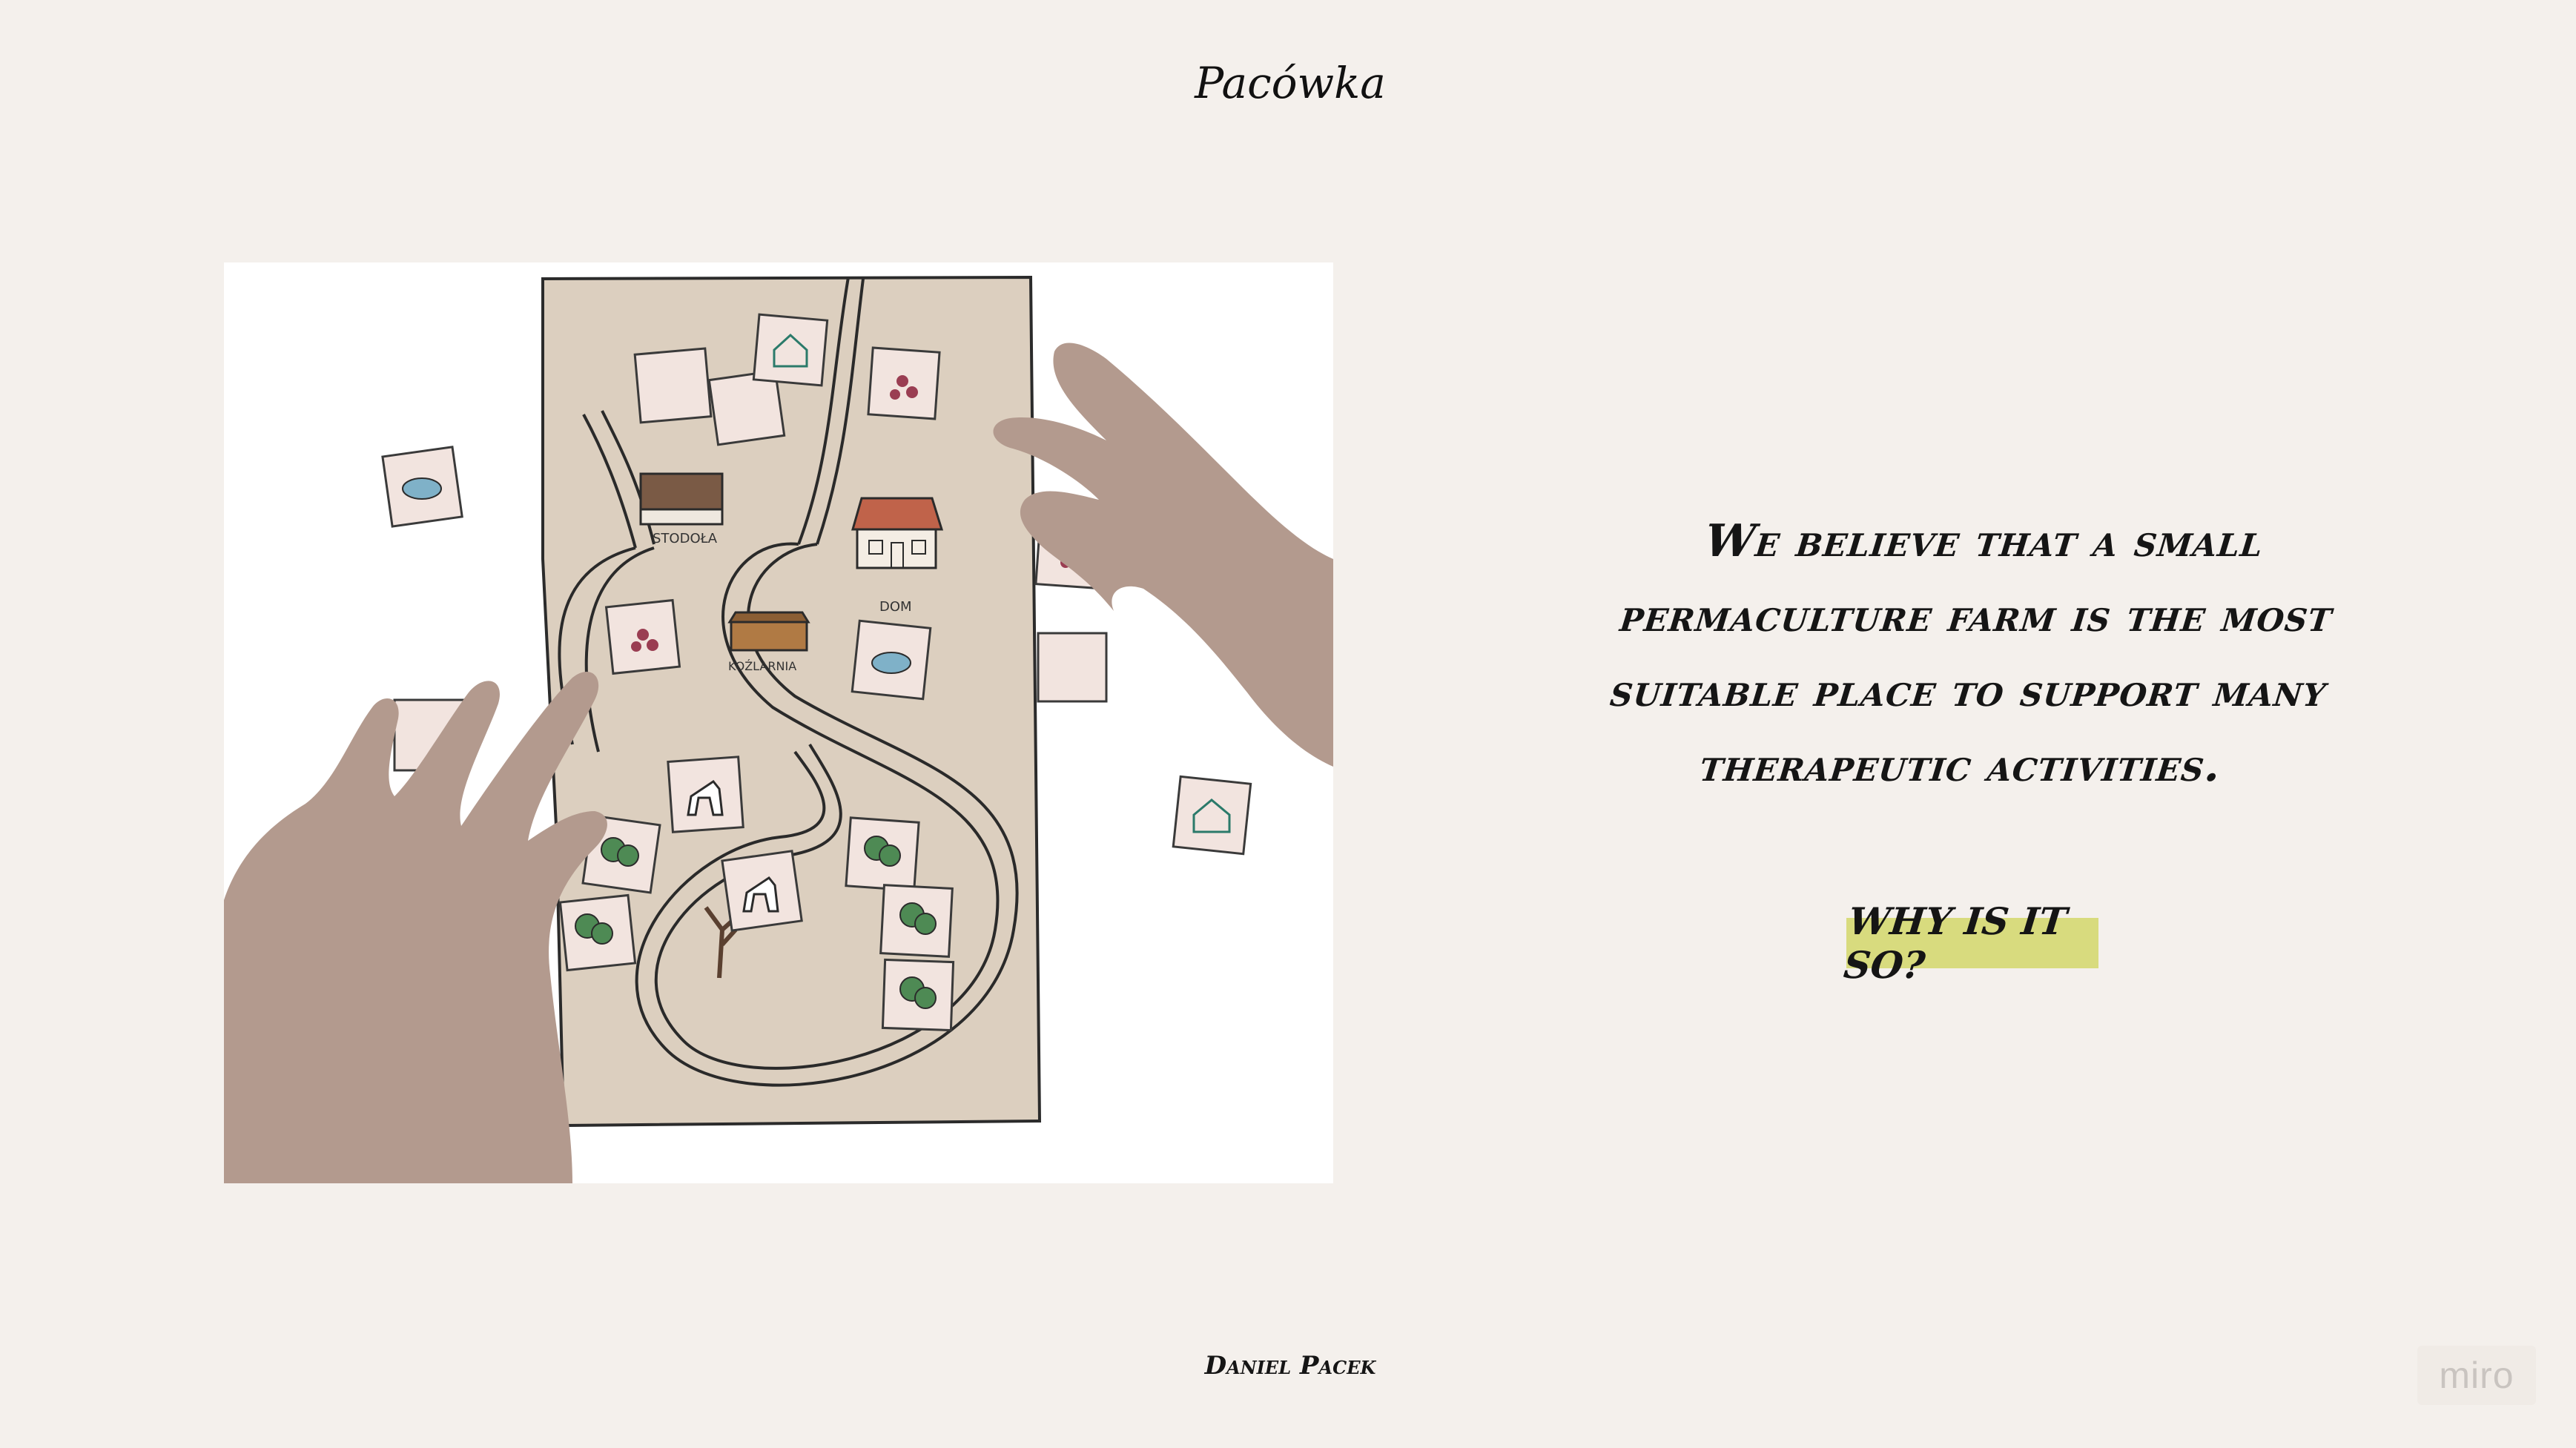 The height and width of the screenshot is (1448, 2576). Describe the element at coordinates (791, 701) in the screenshot. I see `map-paper` at that location.